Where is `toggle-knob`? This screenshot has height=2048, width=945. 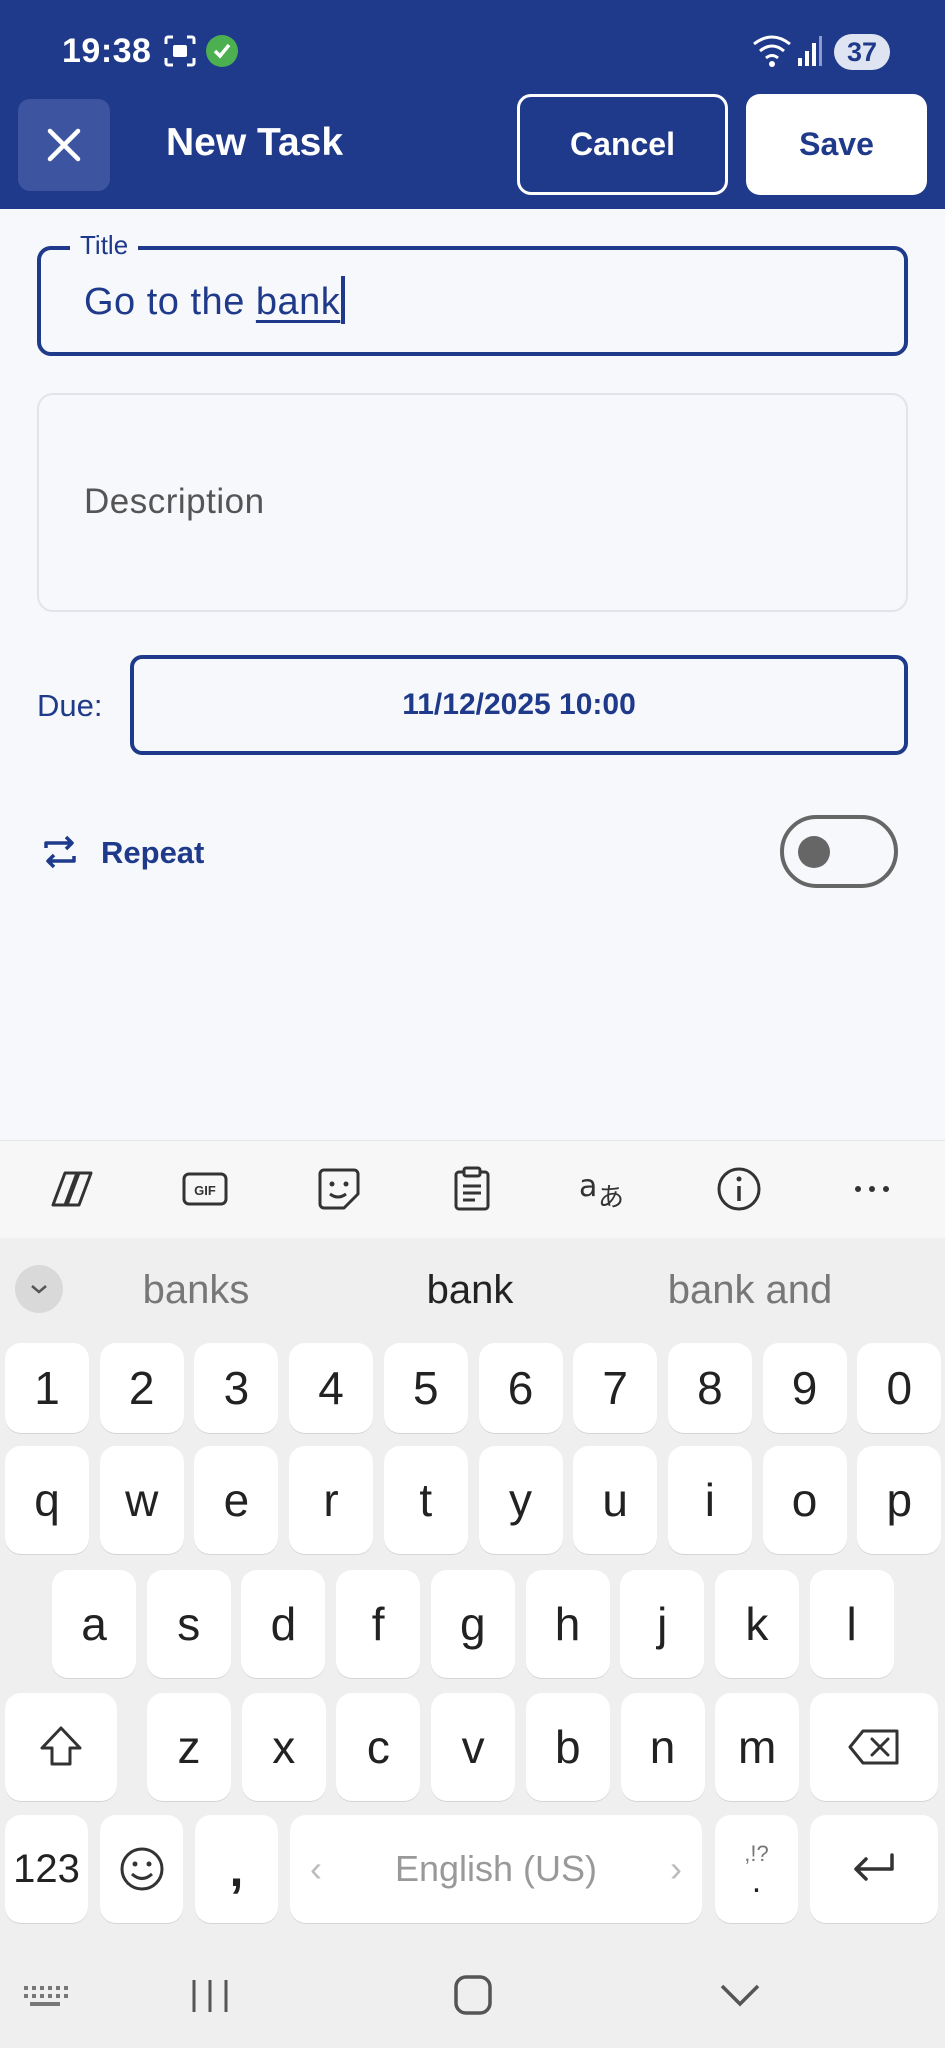
toggle-knob is located at coordinates (814, 852).